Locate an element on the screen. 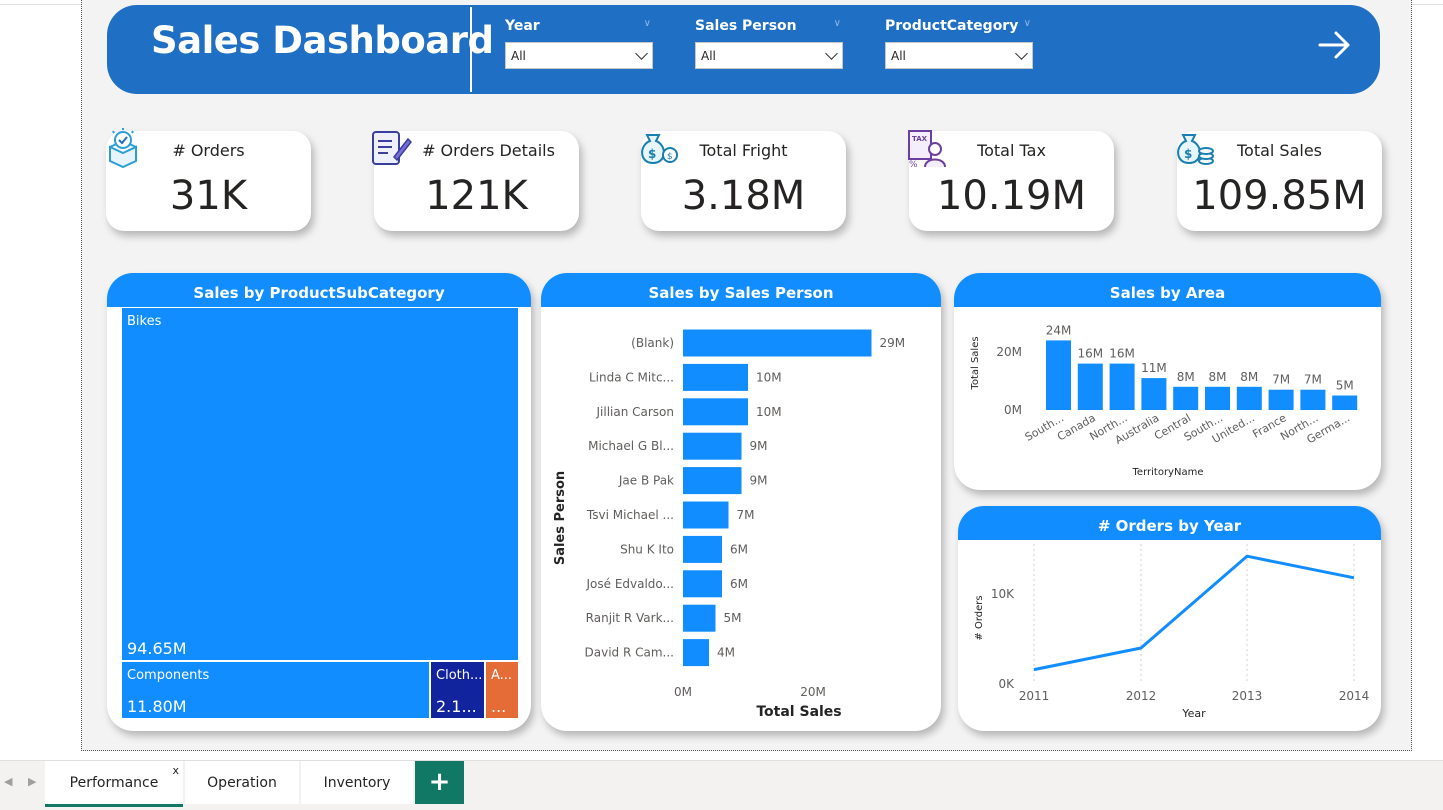  x-tick-label: 2012 is located at coordinates (1141, 696).